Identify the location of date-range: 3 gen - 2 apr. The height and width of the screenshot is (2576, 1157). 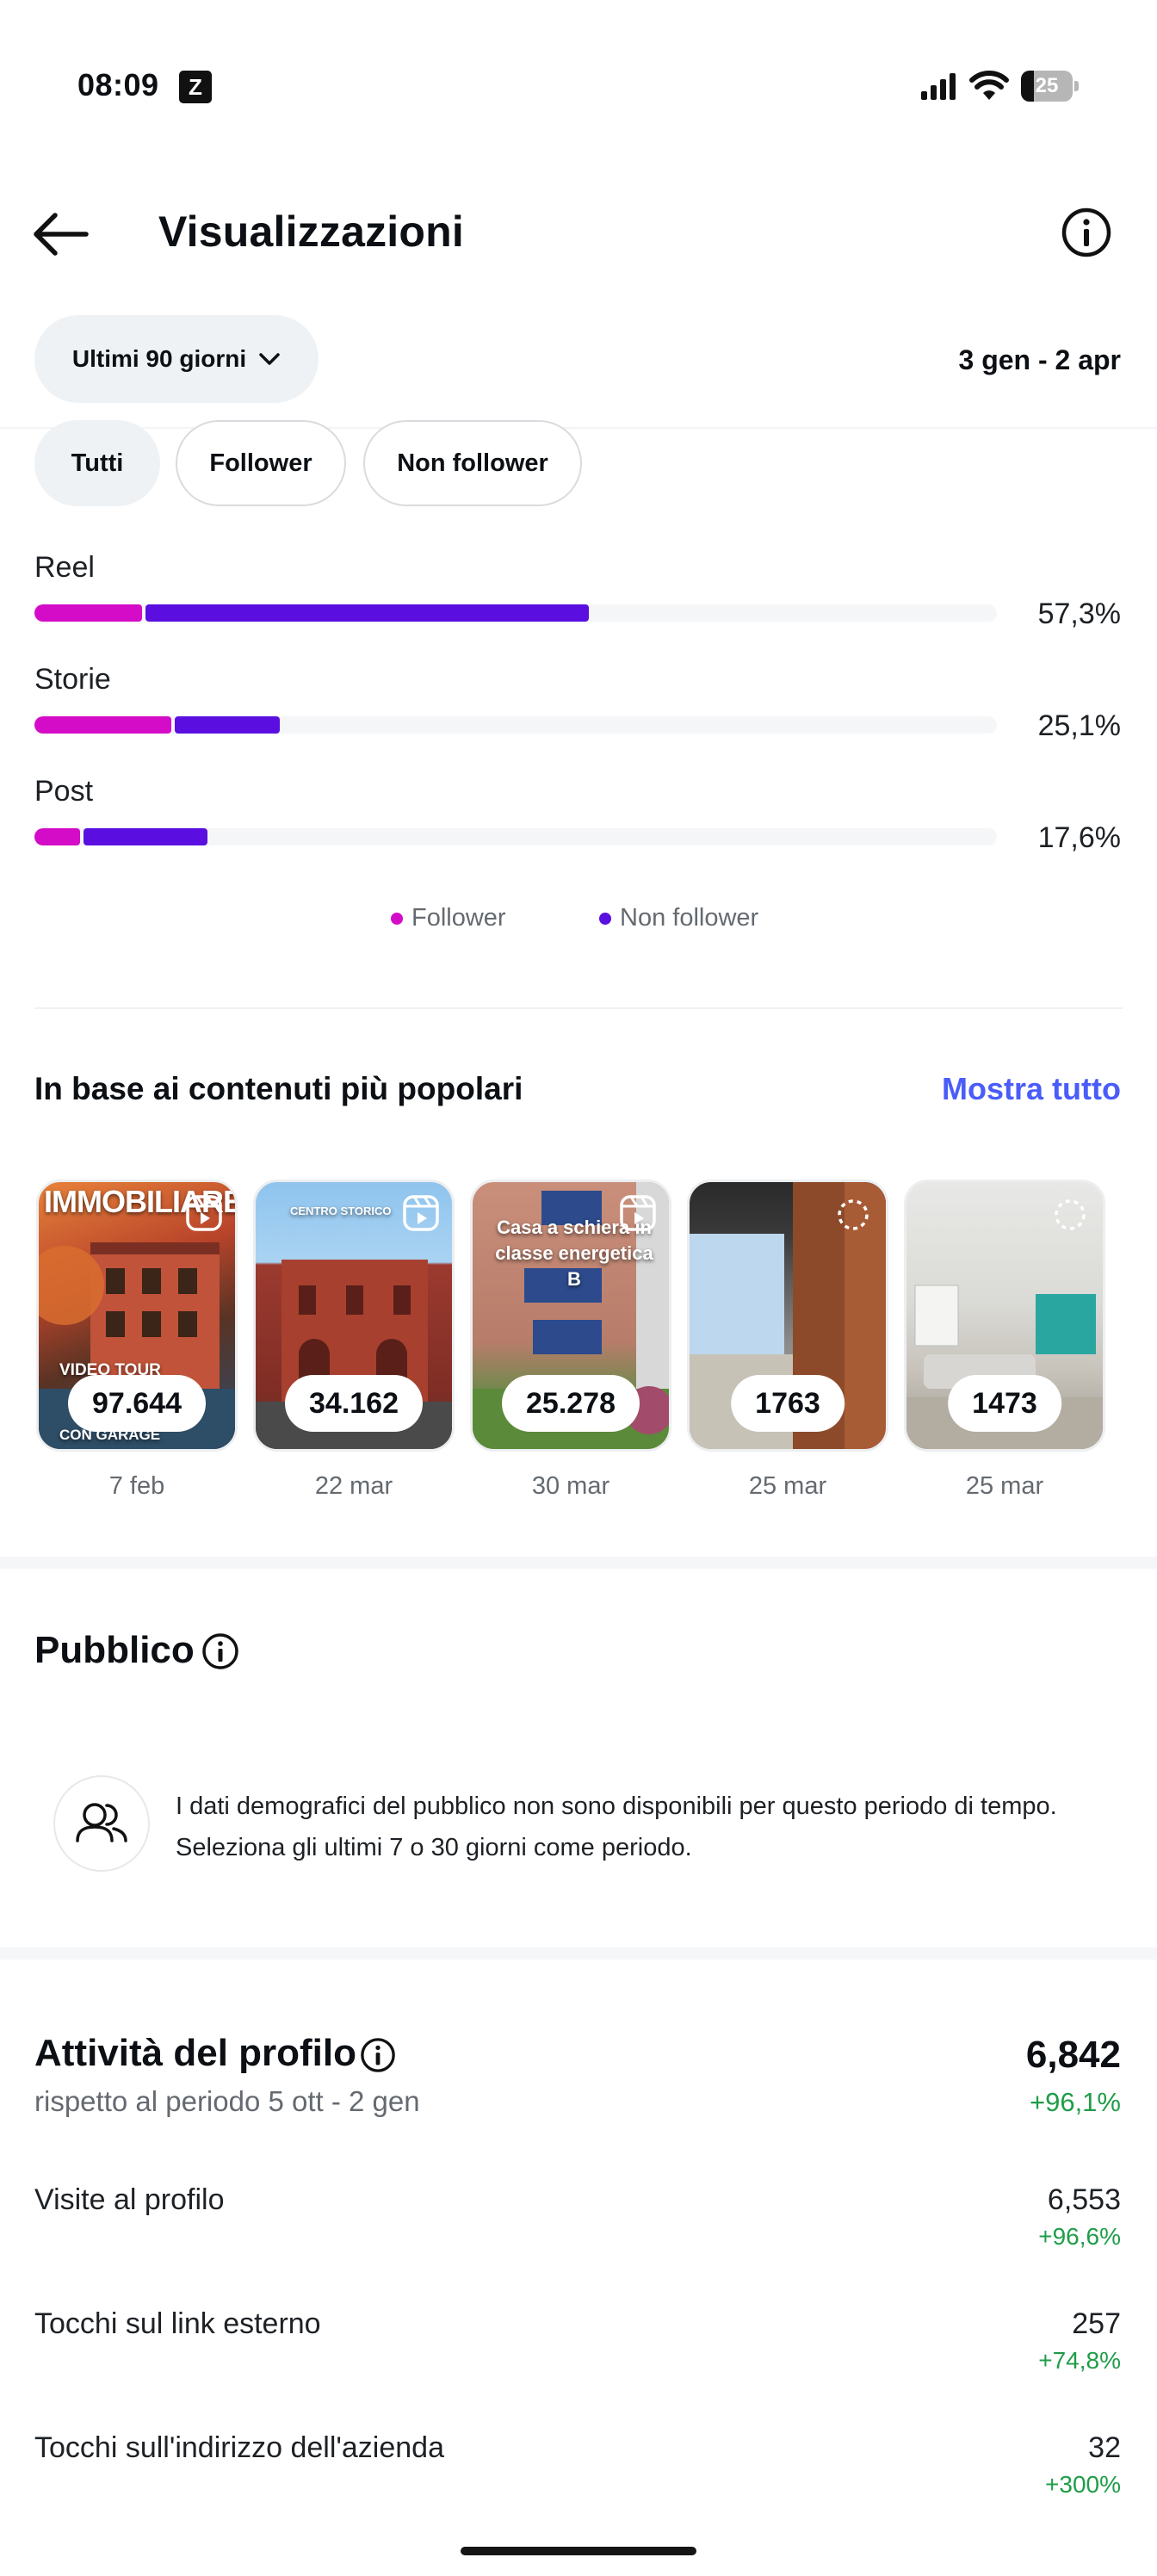
(1040, 359).